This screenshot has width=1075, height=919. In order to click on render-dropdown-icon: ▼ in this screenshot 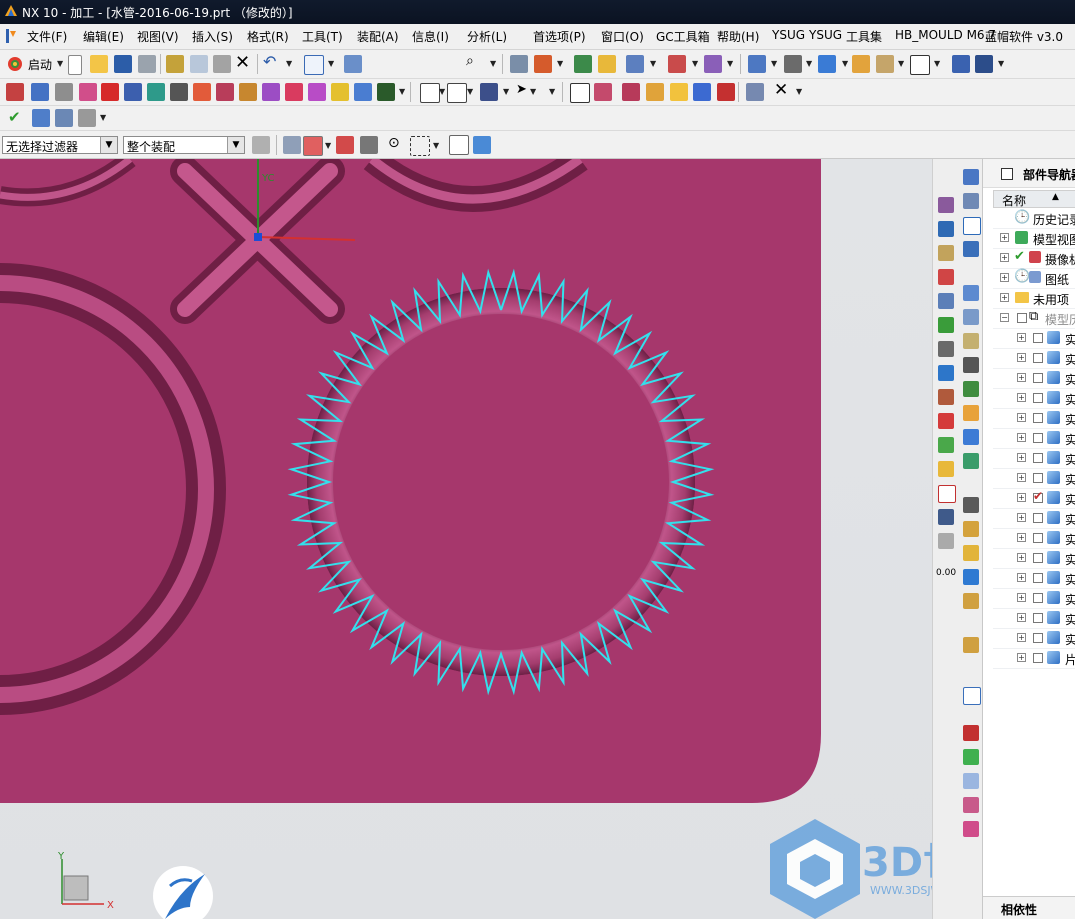, I will do `click(774, 63)`.